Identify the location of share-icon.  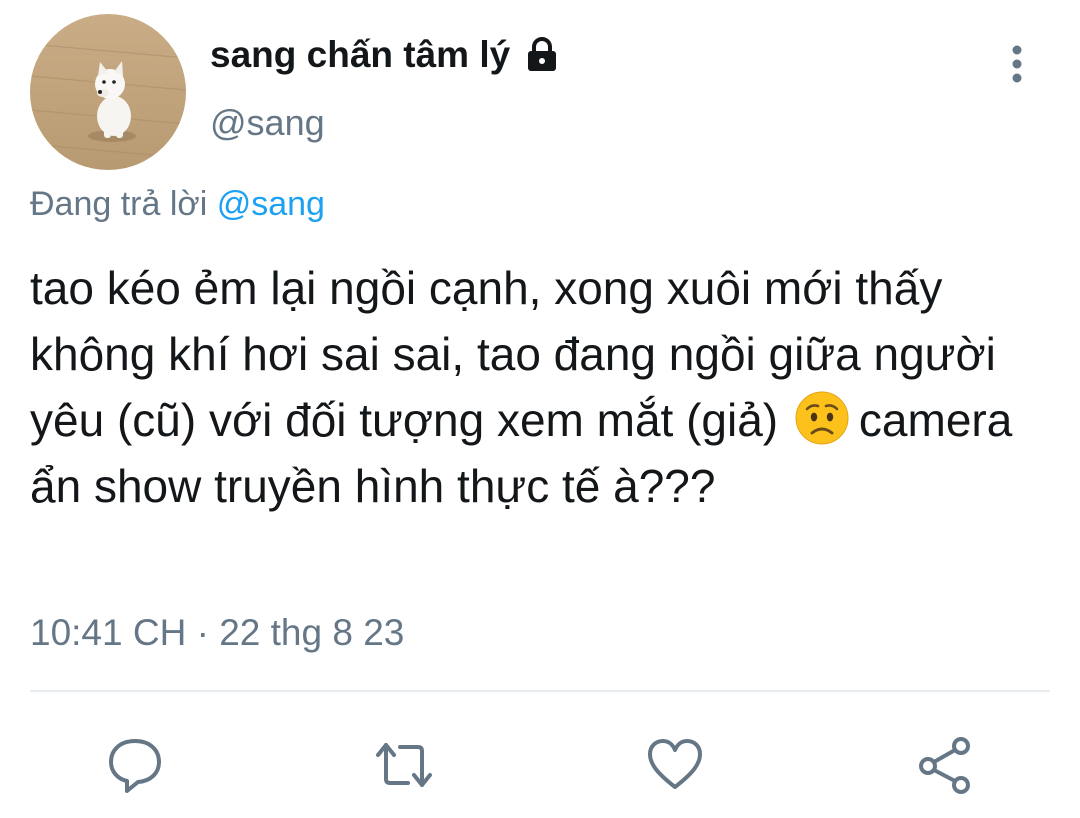
(944, 765).